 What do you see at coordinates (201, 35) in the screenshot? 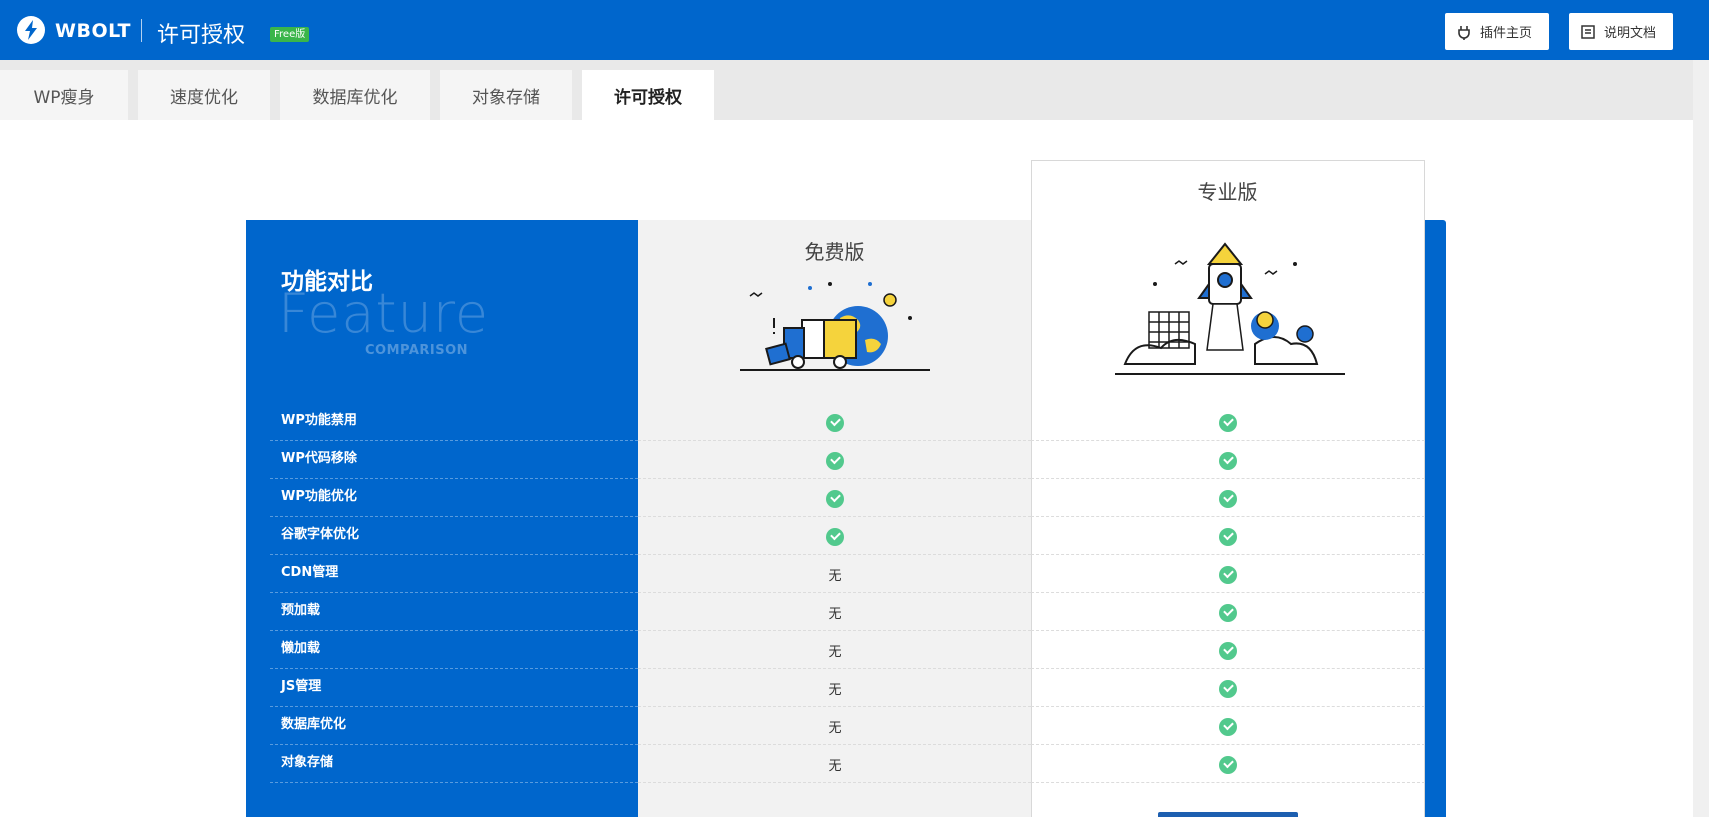
I see `page-title: 许可授权` at bounding box center [201, 35].